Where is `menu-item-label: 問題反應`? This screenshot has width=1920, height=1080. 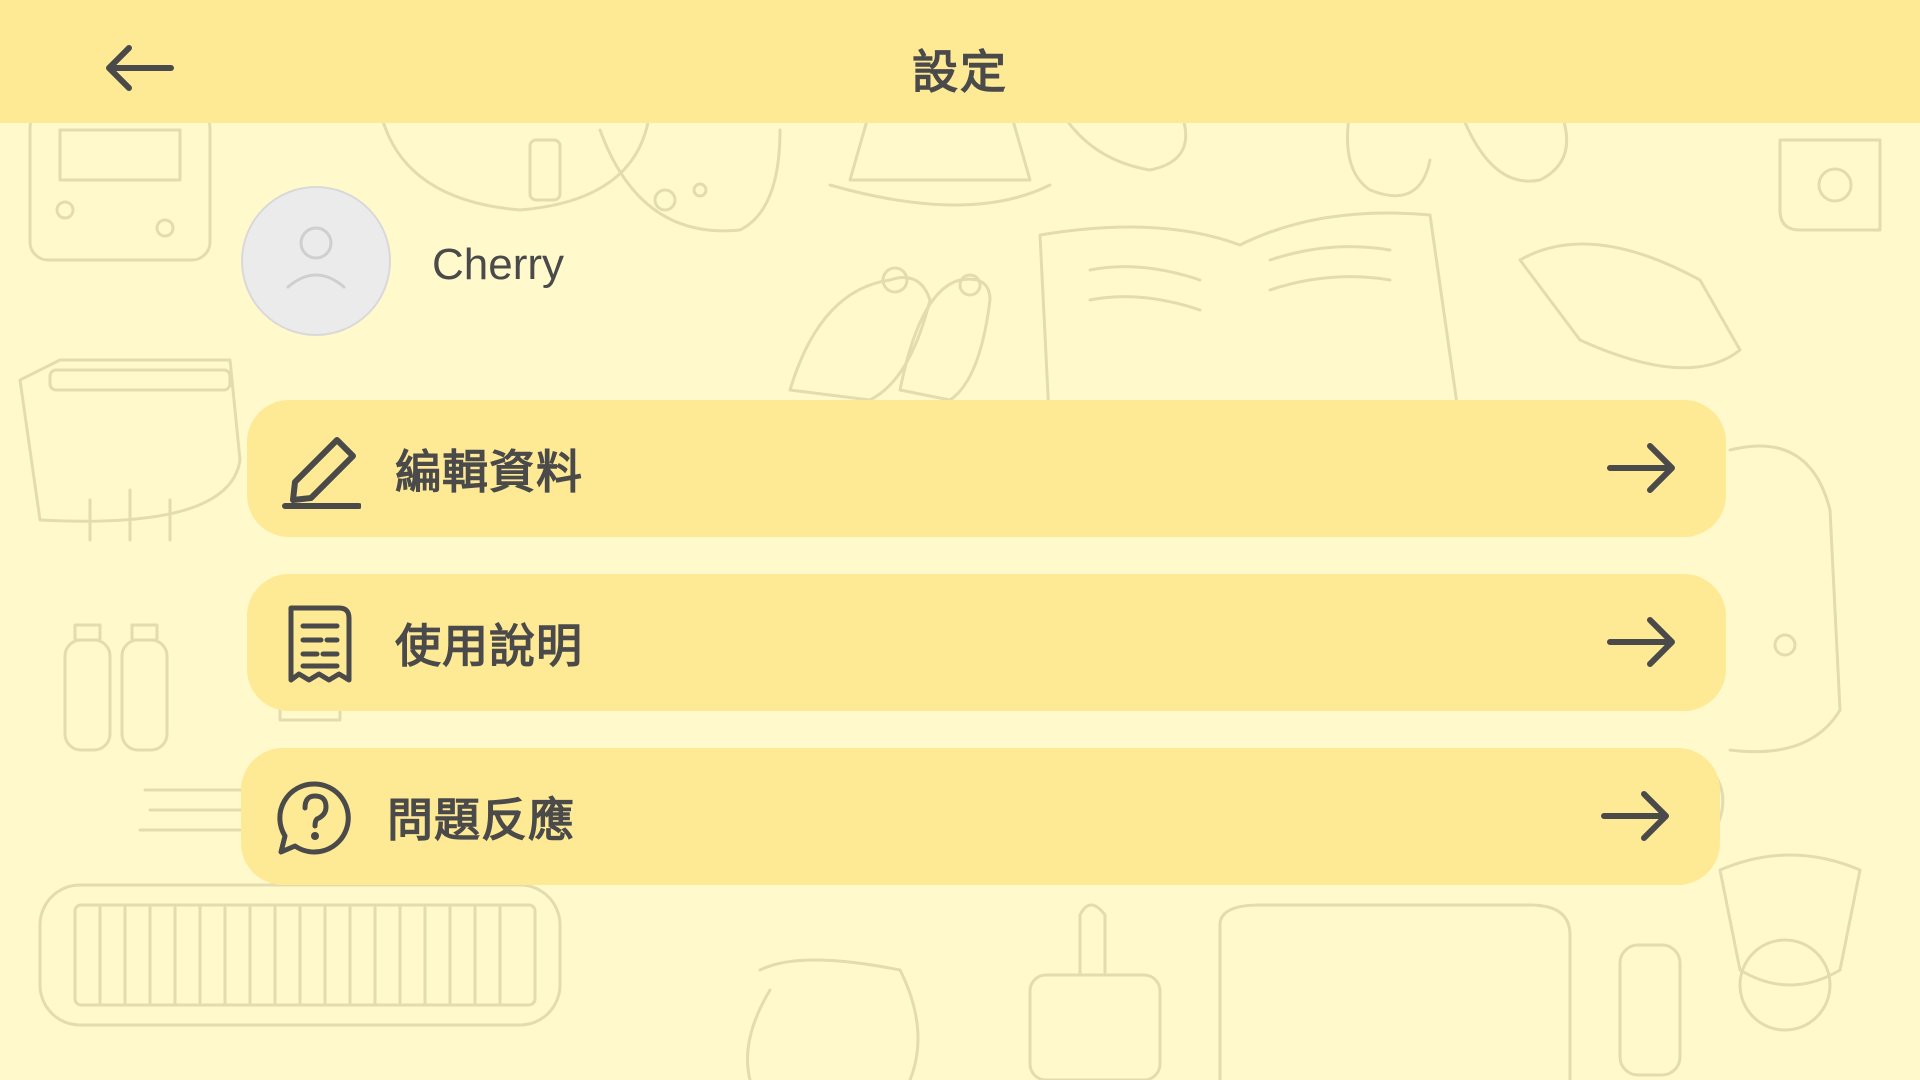 menu-item-label: 問題反應 is located at coordinates (481, 819).